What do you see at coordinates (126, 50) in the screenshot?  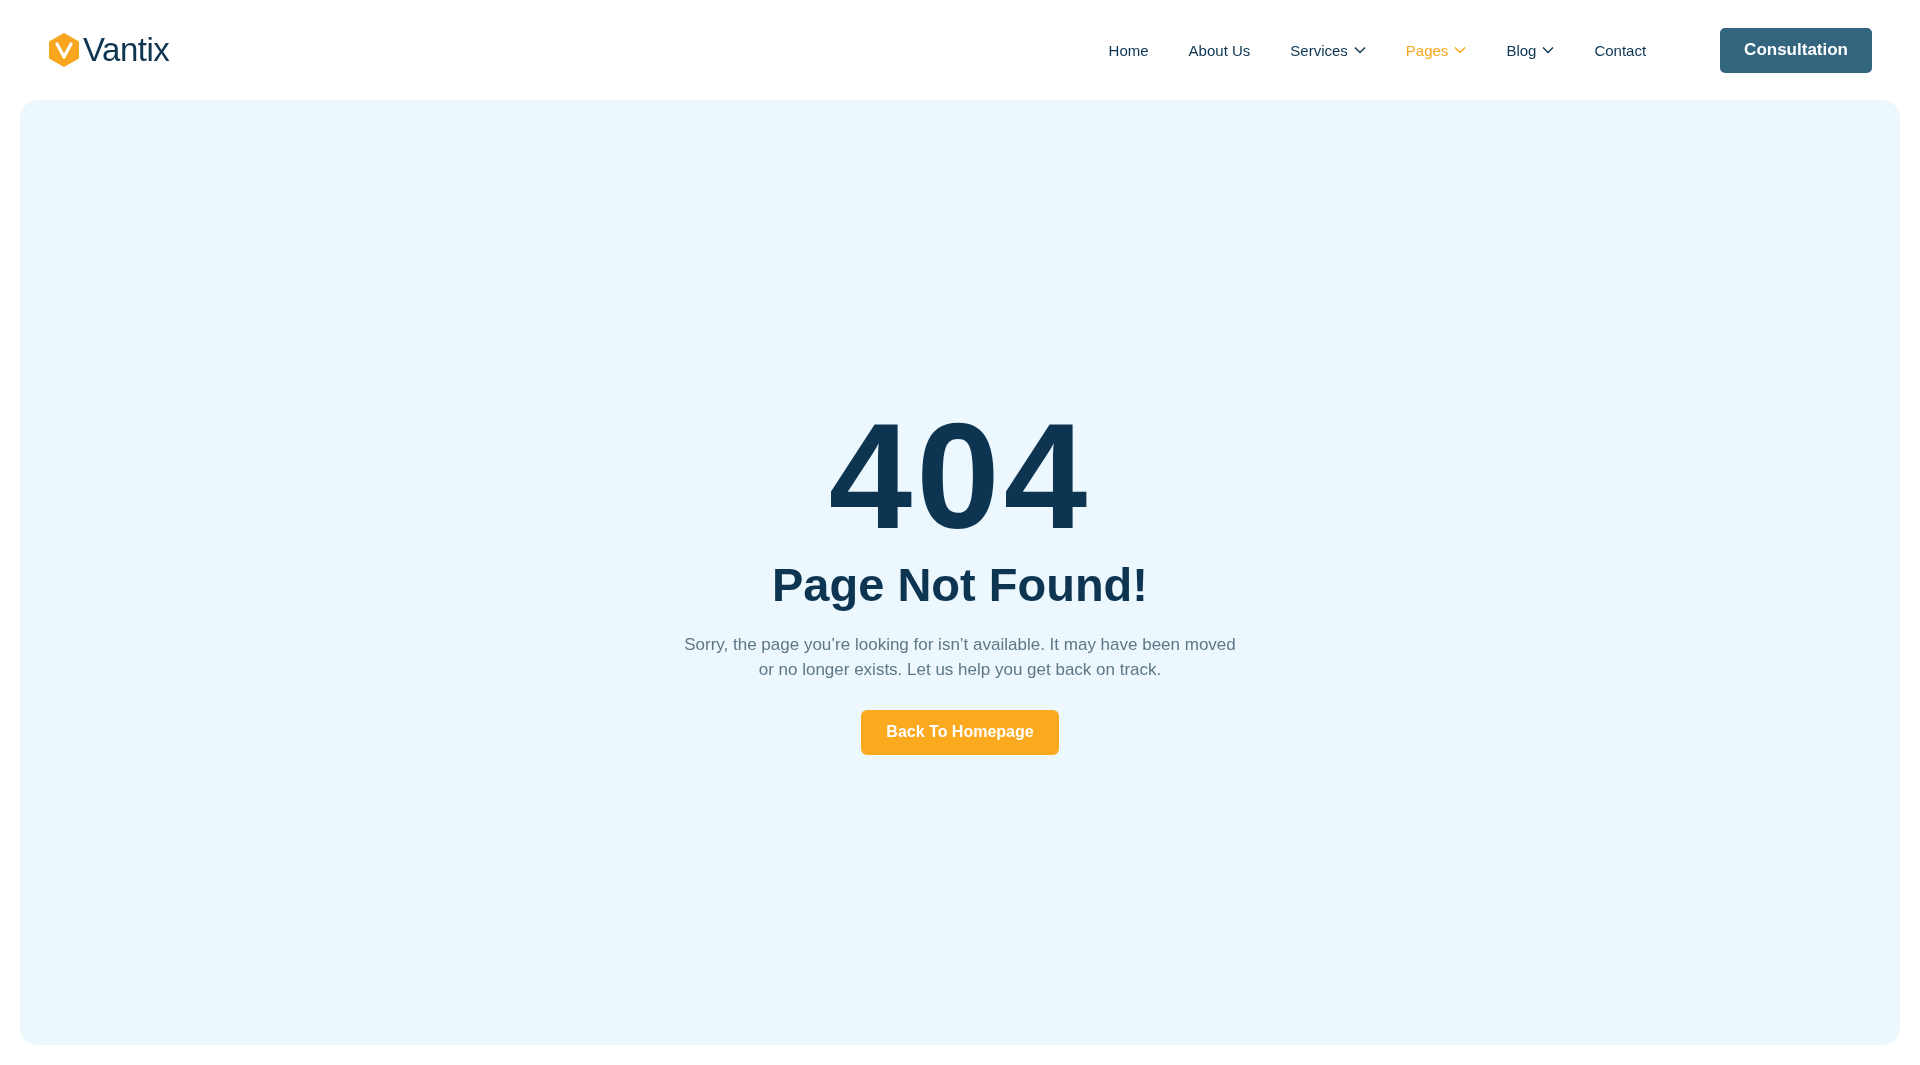 I see `logo-text: Vantix` at bounding box center [126, 50].